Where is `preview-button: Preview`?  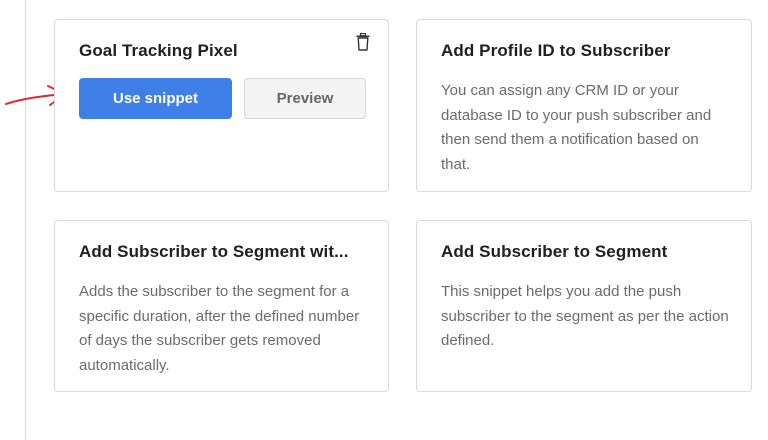
preview-button: Preview is located at coordinates (305, 98).